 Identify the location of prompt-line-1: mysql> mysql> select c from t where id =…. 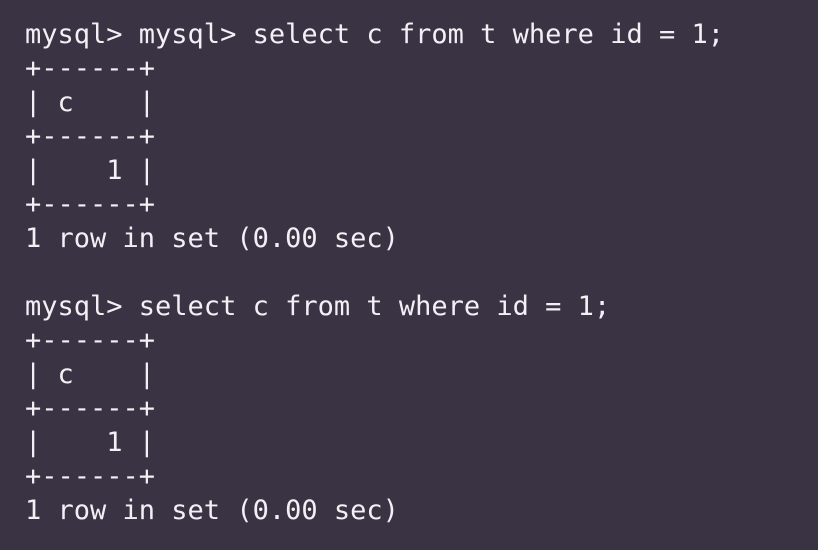
(374, 34).